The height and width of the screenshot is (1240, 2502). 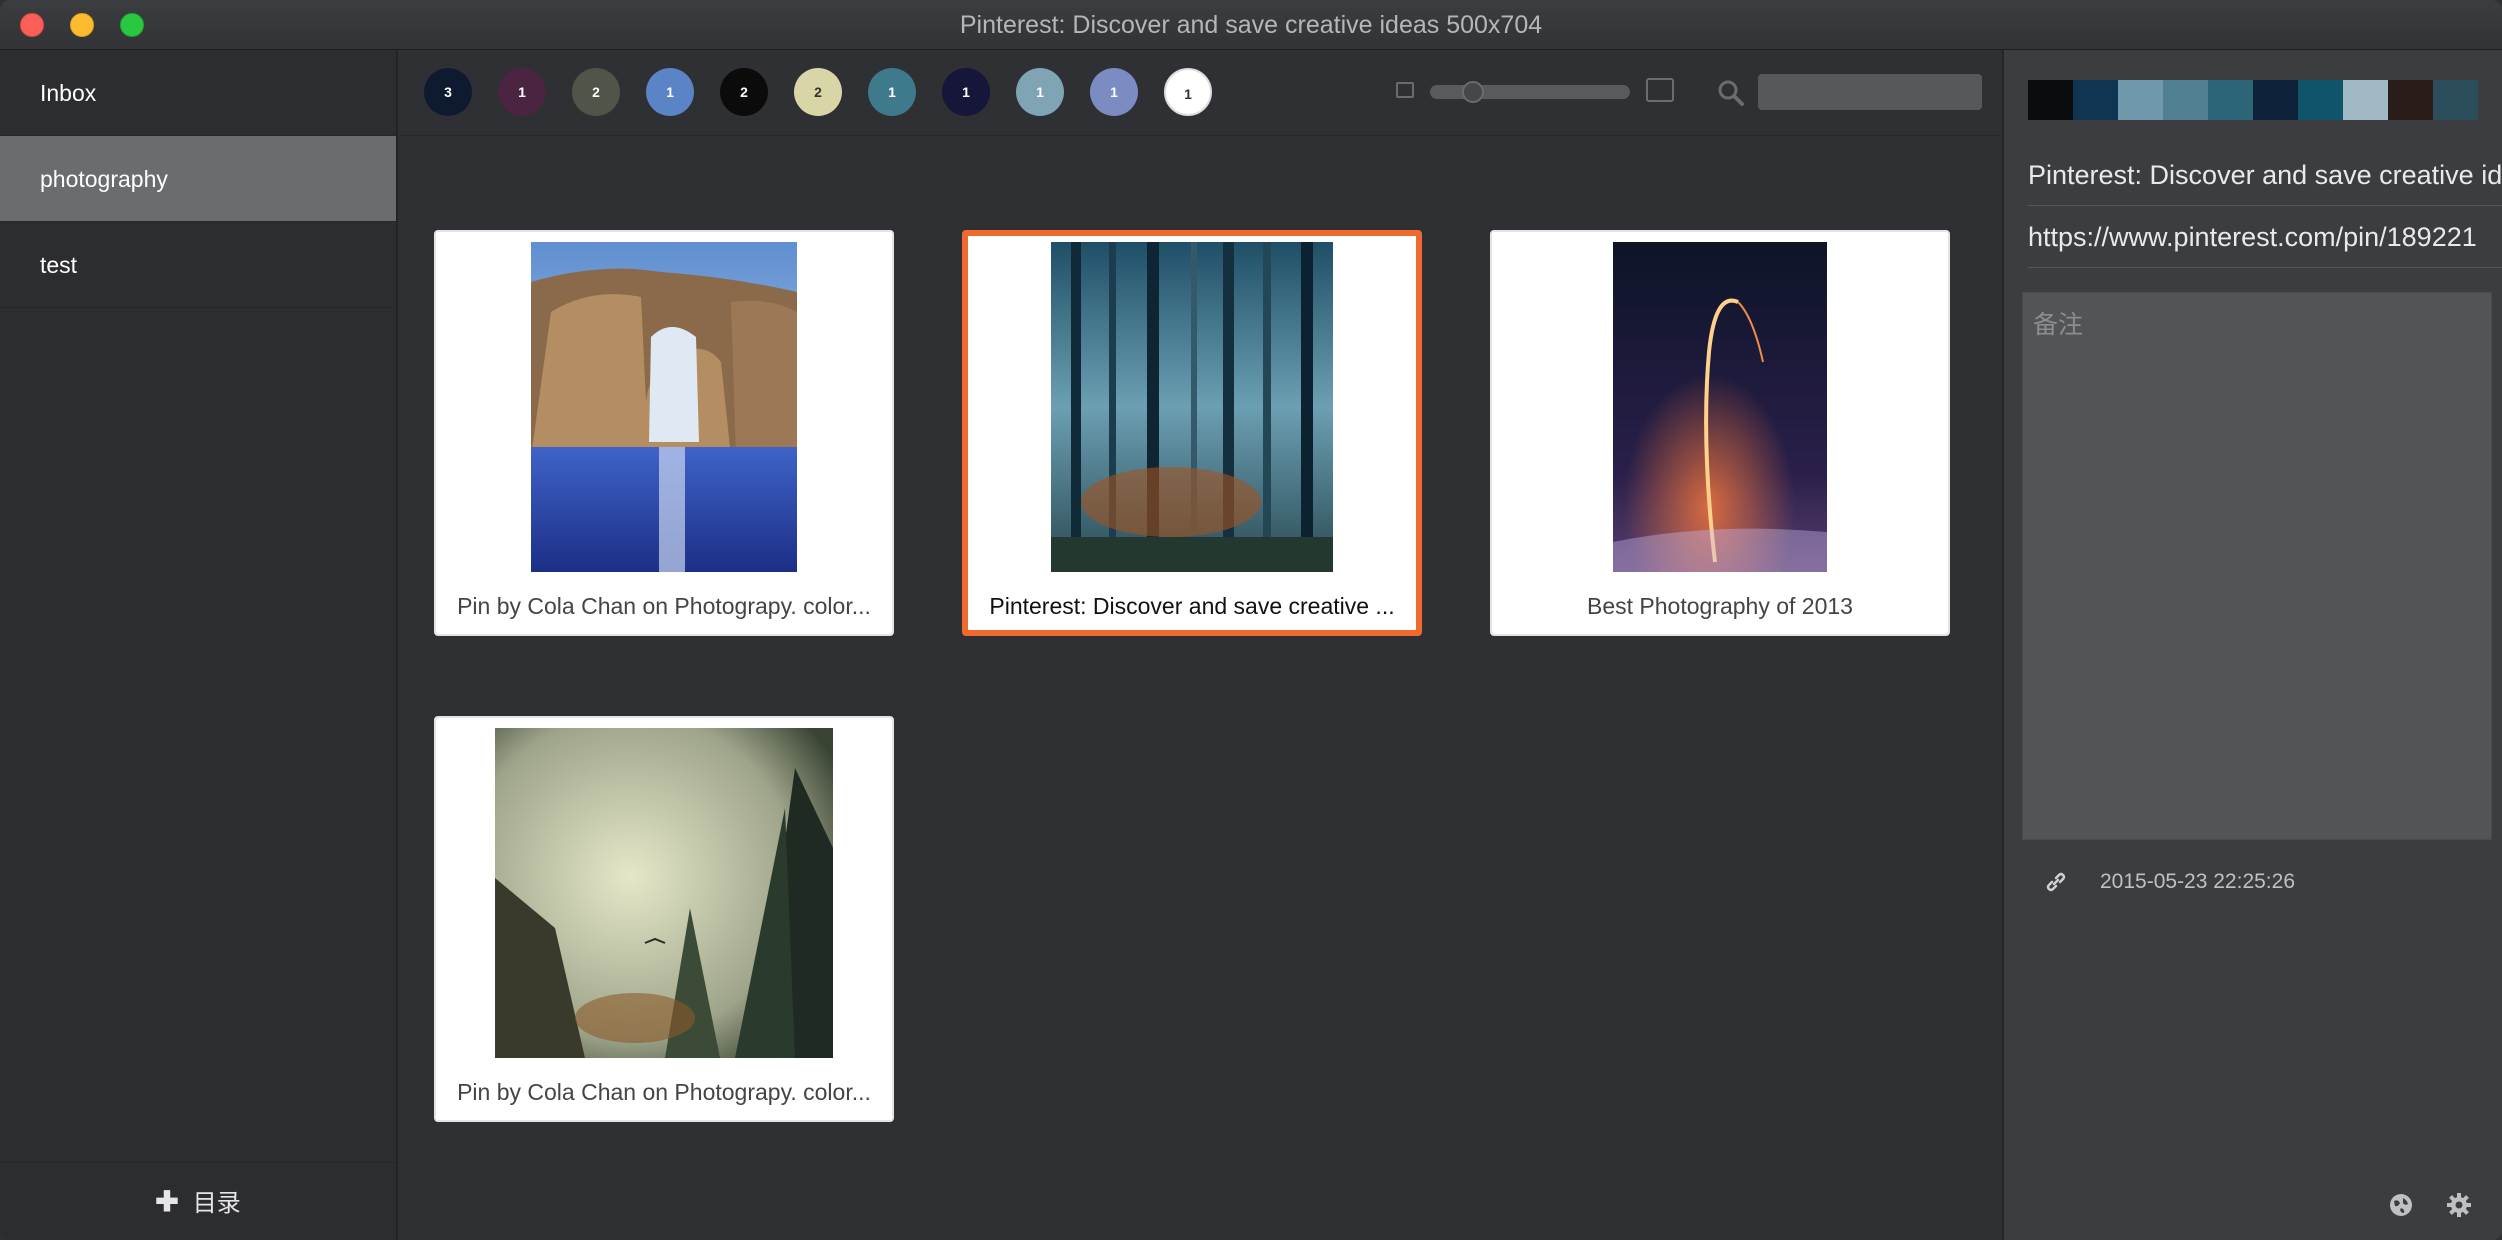 What do you see at coordinates (1720, 606) in the screenshot?
I see `pin-caption: Best Photography of 2013` at bounding box center [1720, 606].